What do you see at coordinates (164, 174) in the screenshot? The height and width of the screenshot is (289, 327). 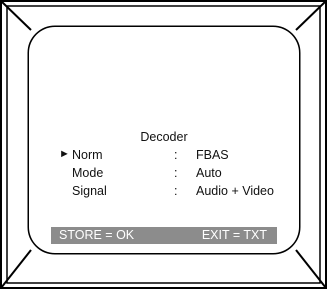 I see `menu-row-mode: Mode : Auto` at bounding box center [164, 174].